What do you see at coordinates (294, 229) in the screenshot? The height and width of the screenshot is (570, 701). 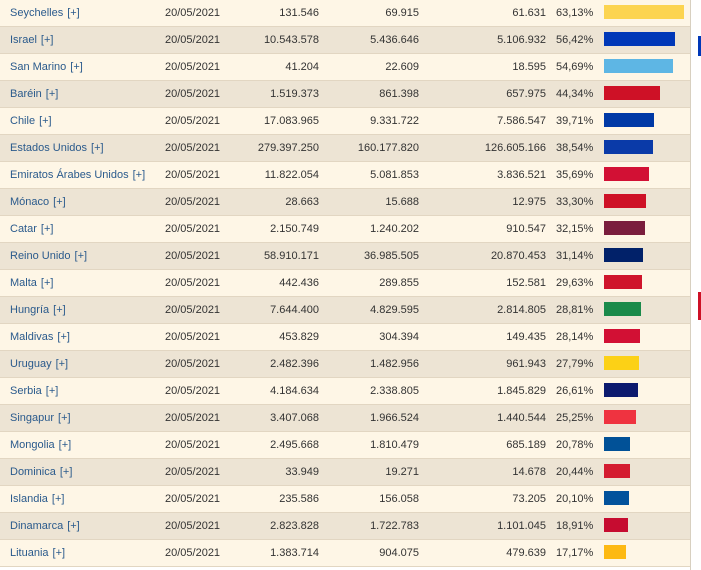 I see `population-cell: 2.150.749` at bounding box center [294, 229].